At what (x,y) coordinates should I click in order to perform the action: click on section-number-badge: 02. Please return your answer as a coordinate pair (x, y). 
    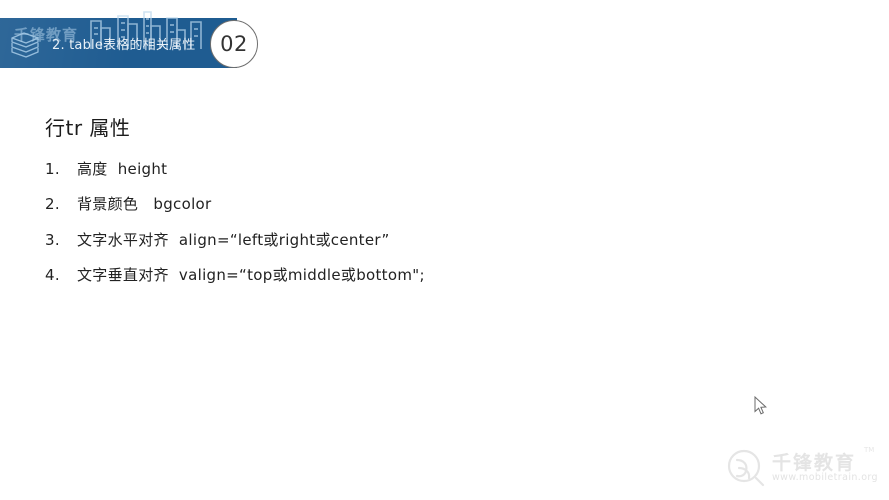
    Looking at the image, I should click on (234, 44).